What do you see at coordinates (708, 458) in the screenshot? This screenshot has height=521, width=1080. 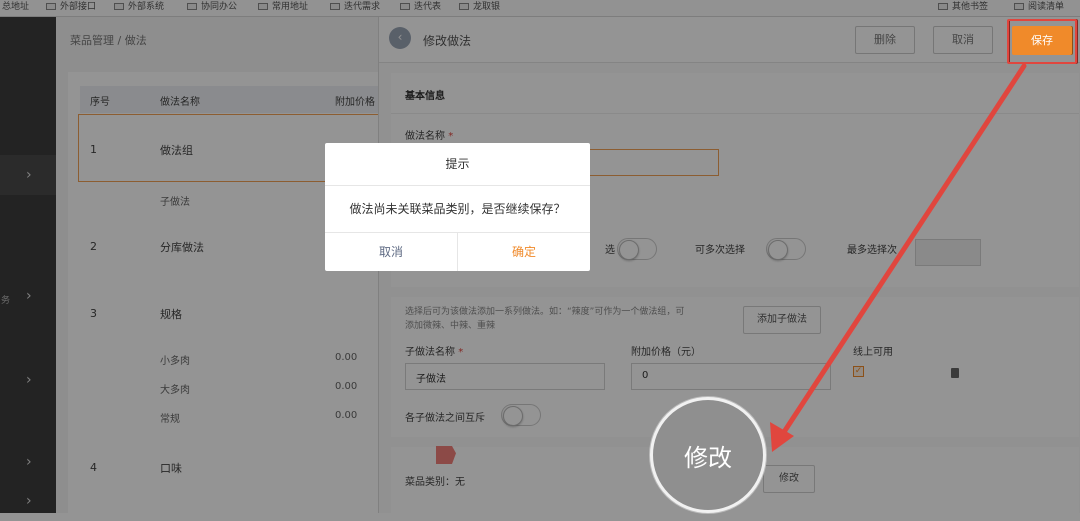 I see `zoom-callout-label: 修改` at bounding box center [708, 458].